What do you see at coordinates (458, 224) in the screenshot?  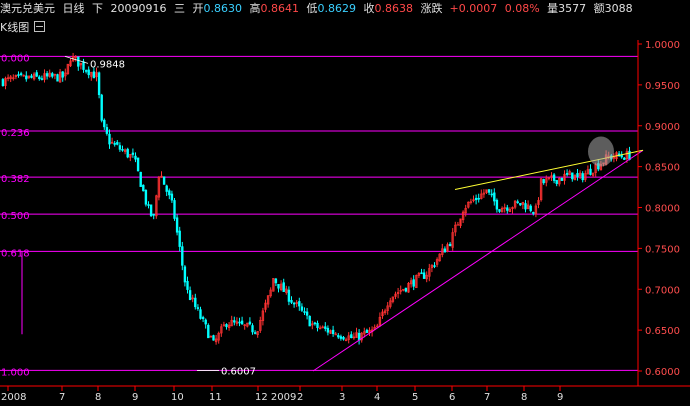 I see `candle-up` at bounding box center [458, 224].